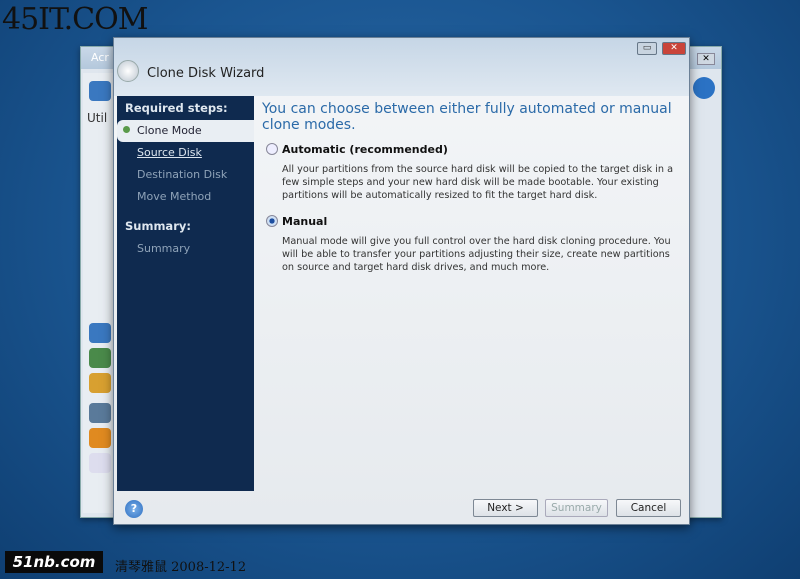 Image resolution: width=800 pixels, height=579 pixels. What do you see at coordinates (706, 59) in the screenshot?
I see `background-close-button: ✕` at bounding box center [706, 59].